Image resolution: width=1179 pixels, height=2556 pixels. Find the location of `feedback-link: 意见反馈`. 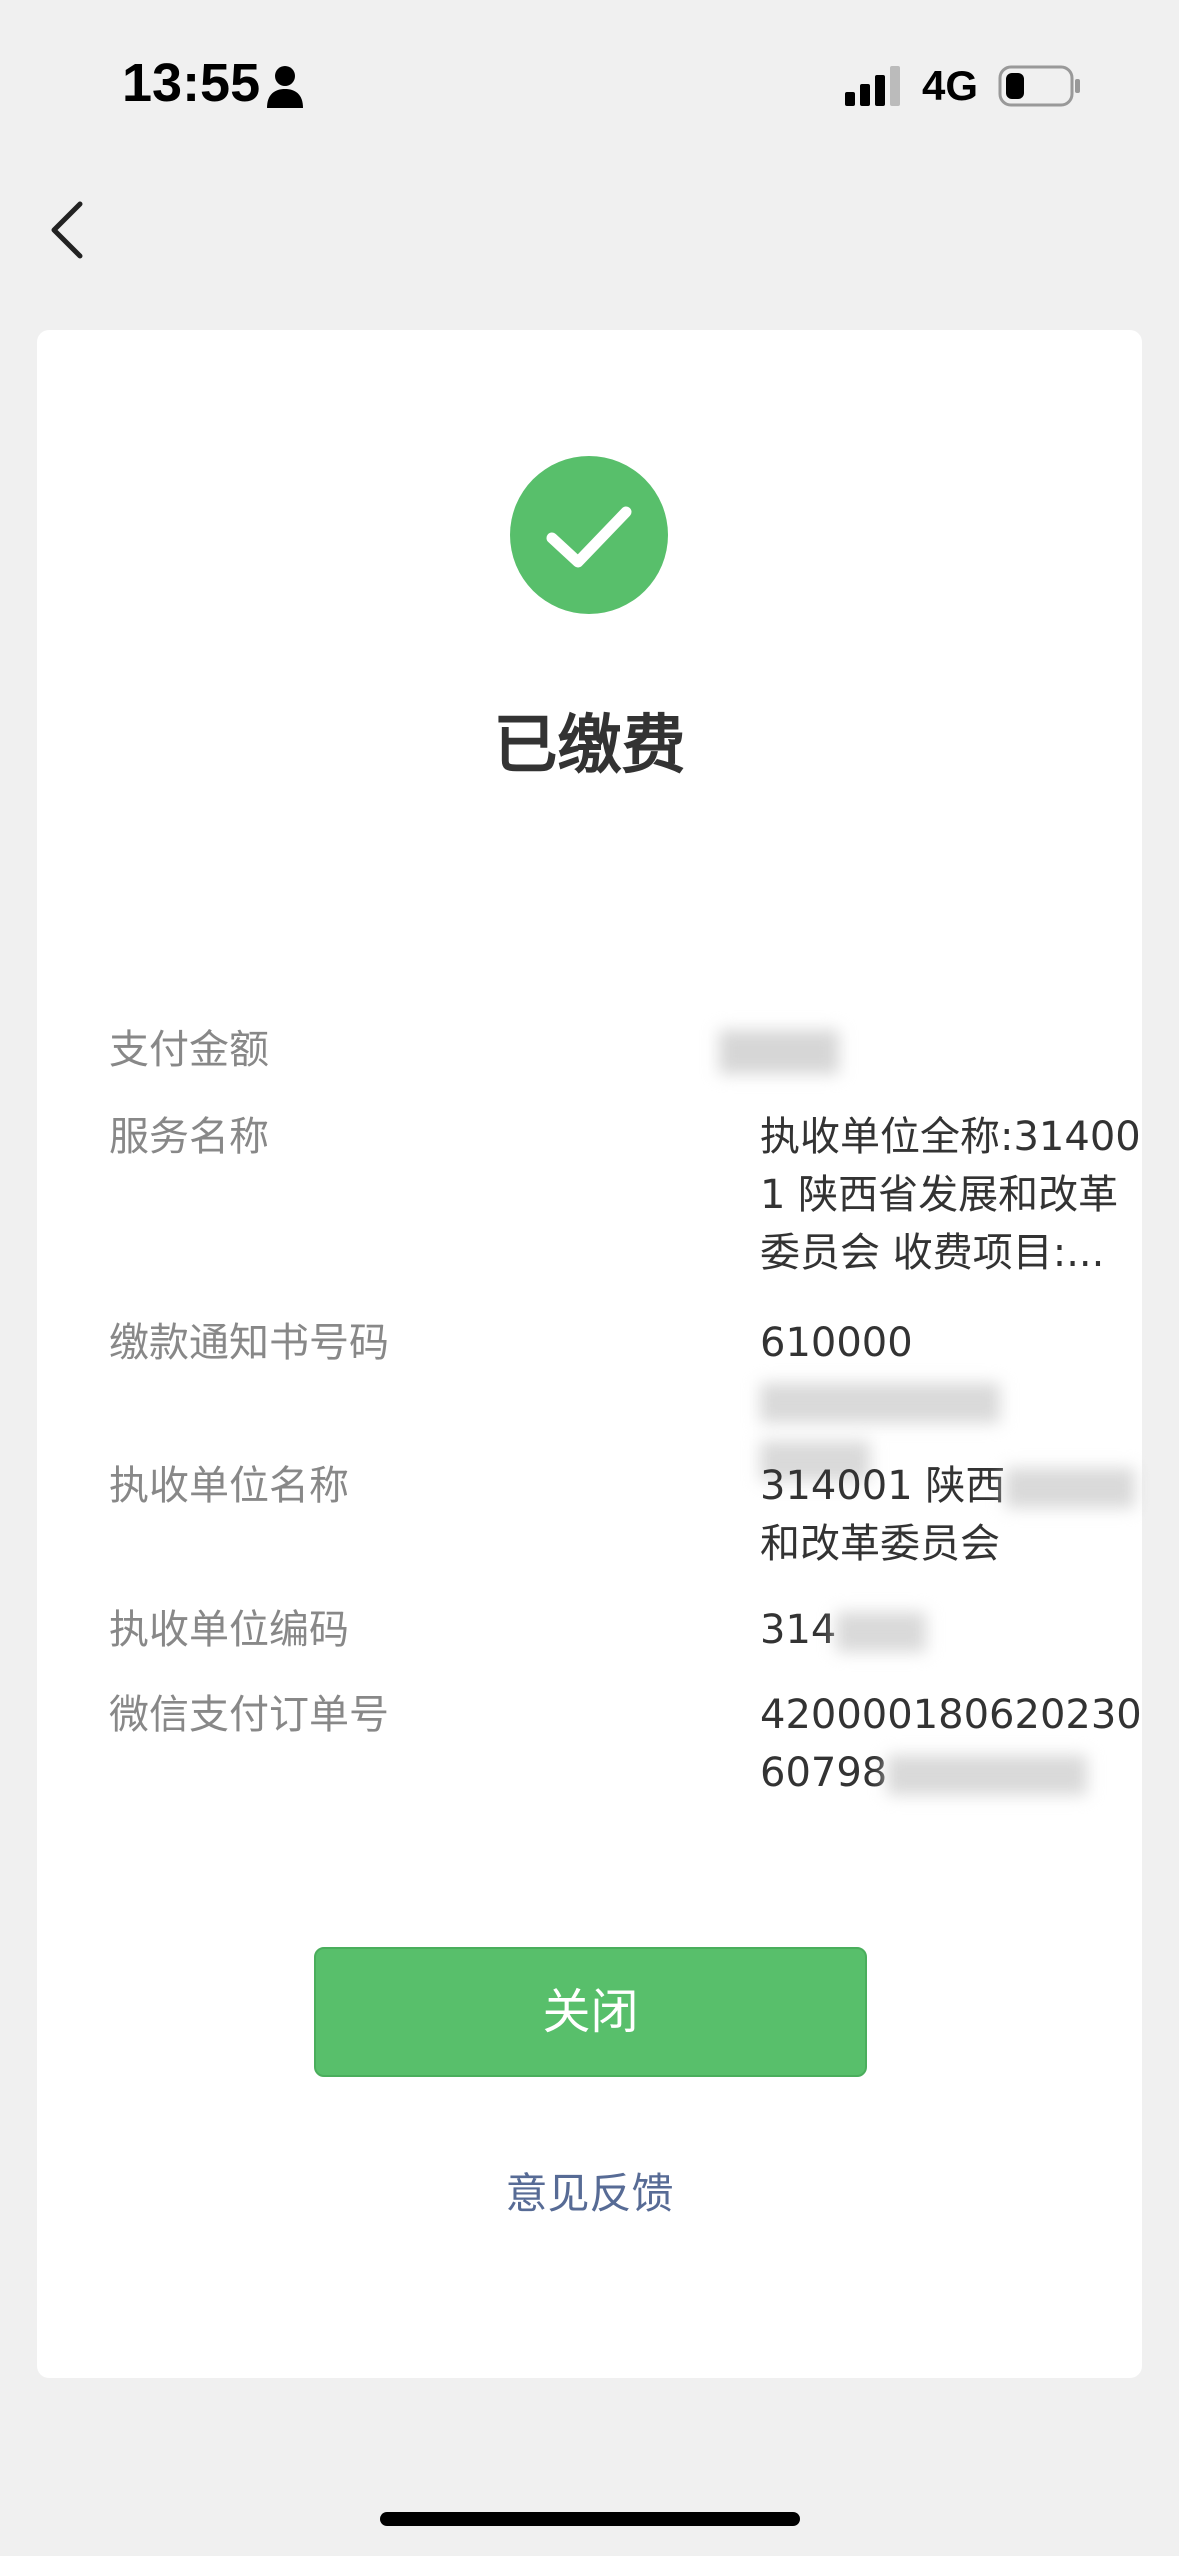

feedback-link: 意见反馈 is located at coordinates (589, 2190).